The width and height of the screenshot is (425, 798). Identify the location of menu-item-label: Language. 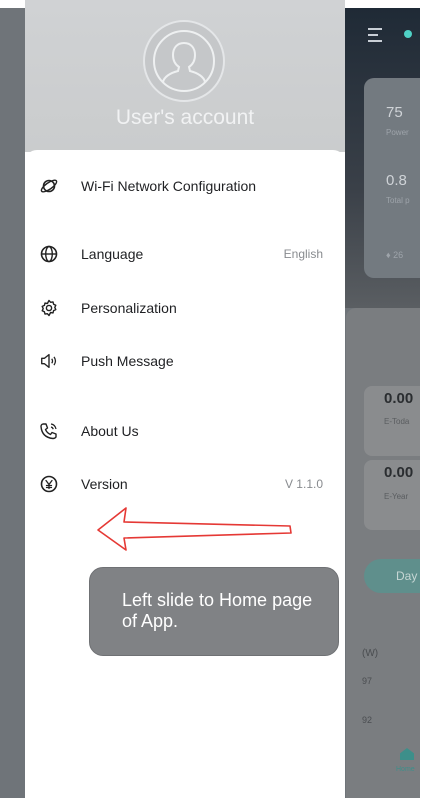
(112, 254).